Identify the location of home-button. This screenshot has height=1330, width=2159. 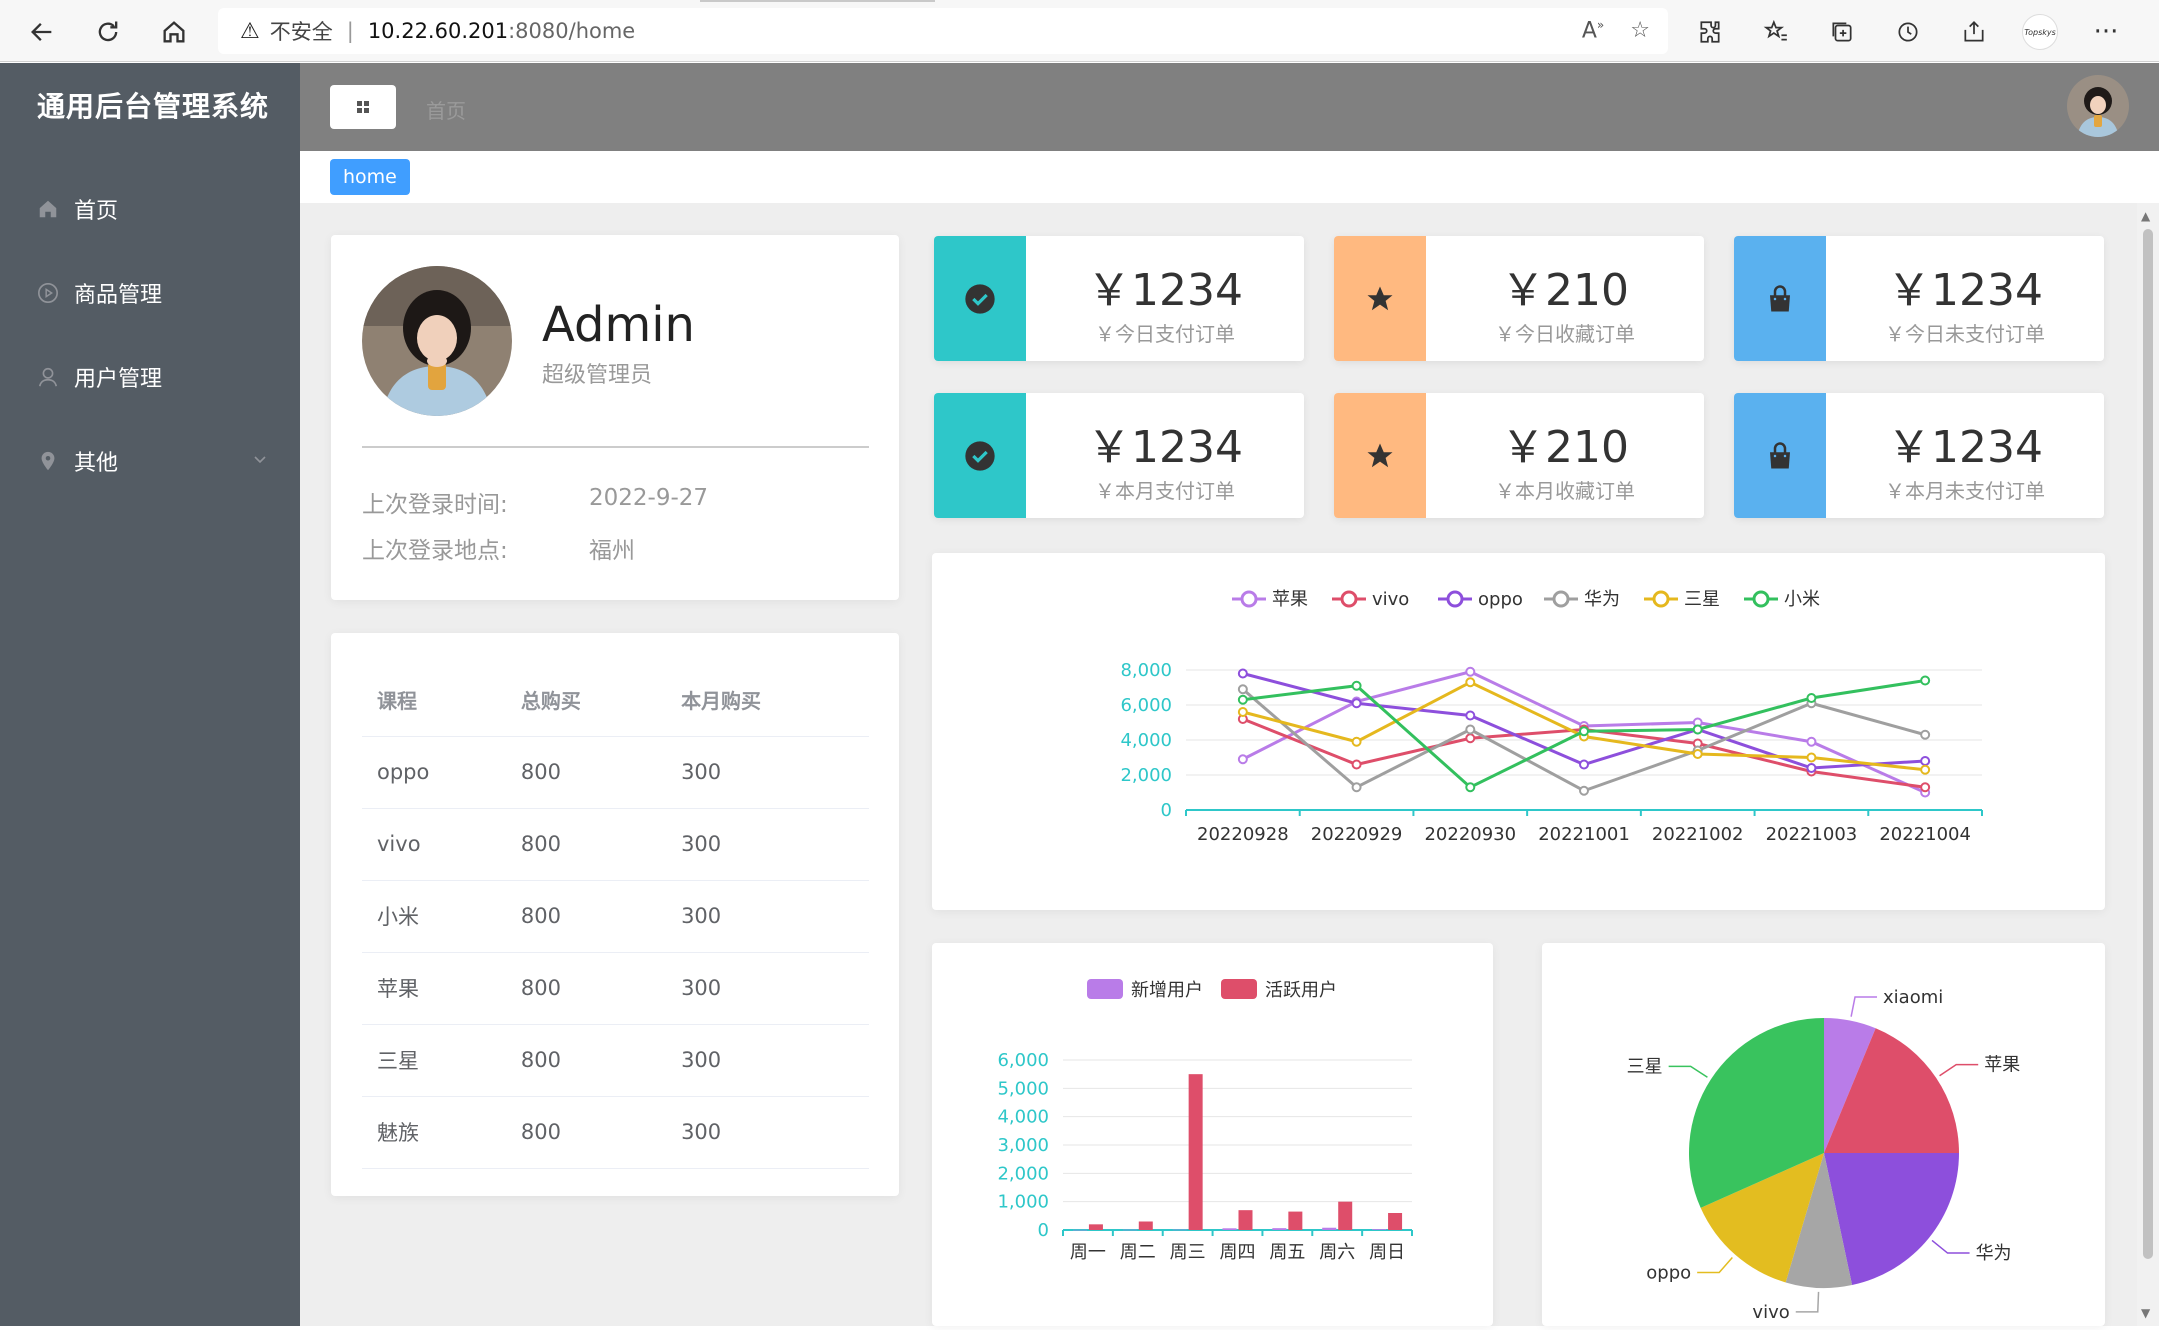
(174, 32).